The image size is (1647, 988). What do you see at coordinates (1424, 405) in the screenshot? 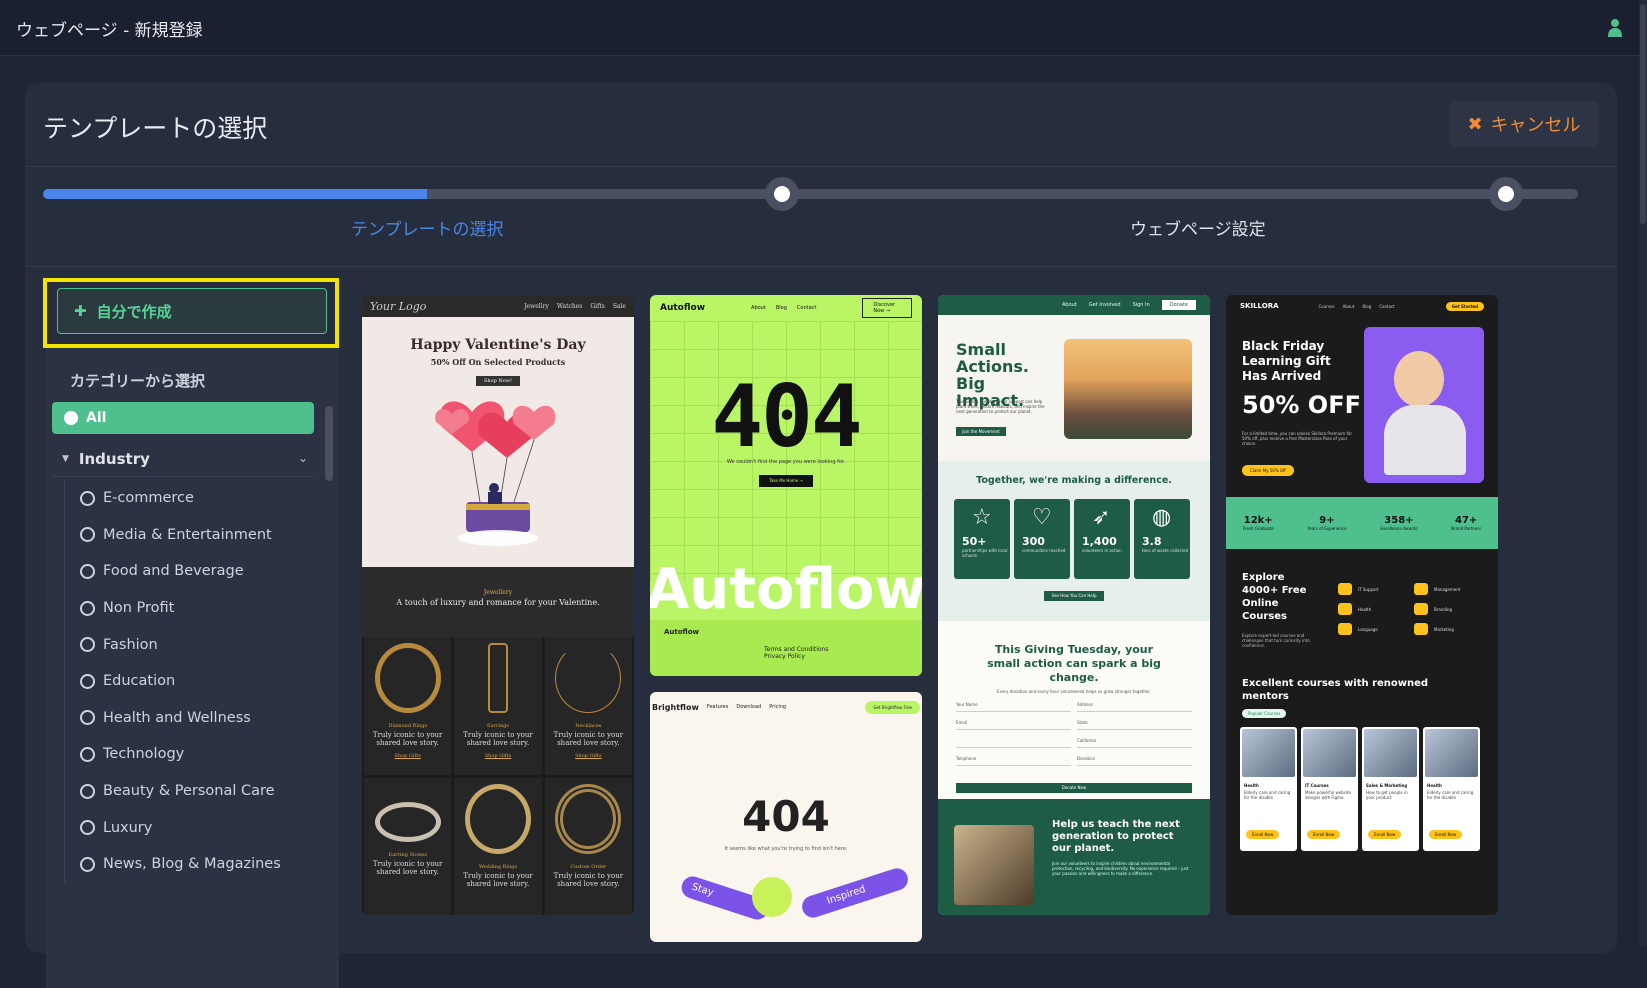
I see `student-photo` at bounding box center [1424, 405].